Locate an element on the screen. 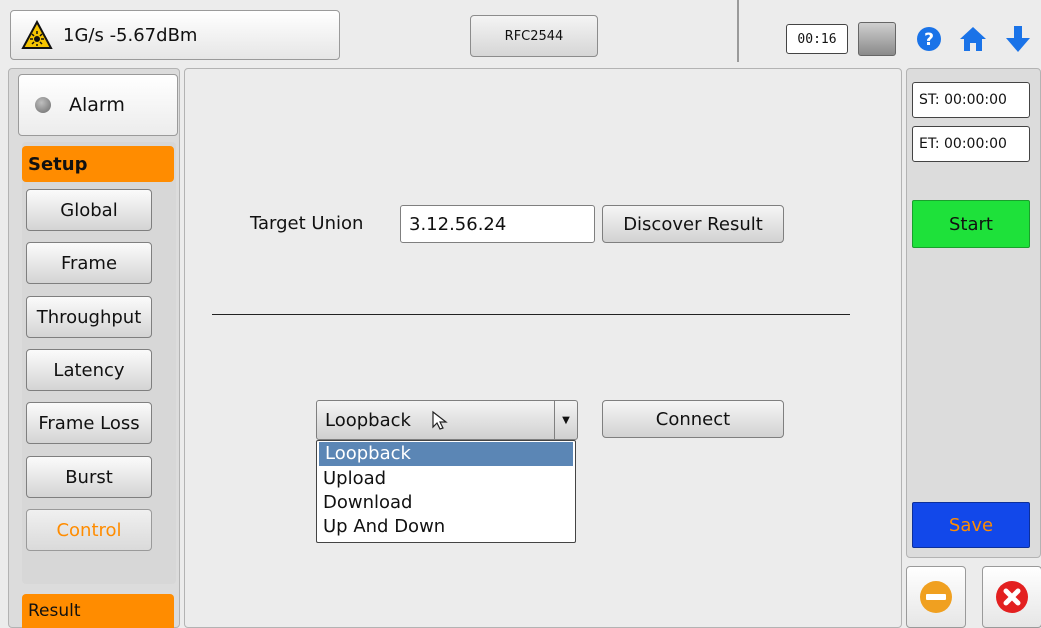 Image resolution: width=1041 pixels, height=628 pixels. start-button: Start is located at coordinates (971, 224).